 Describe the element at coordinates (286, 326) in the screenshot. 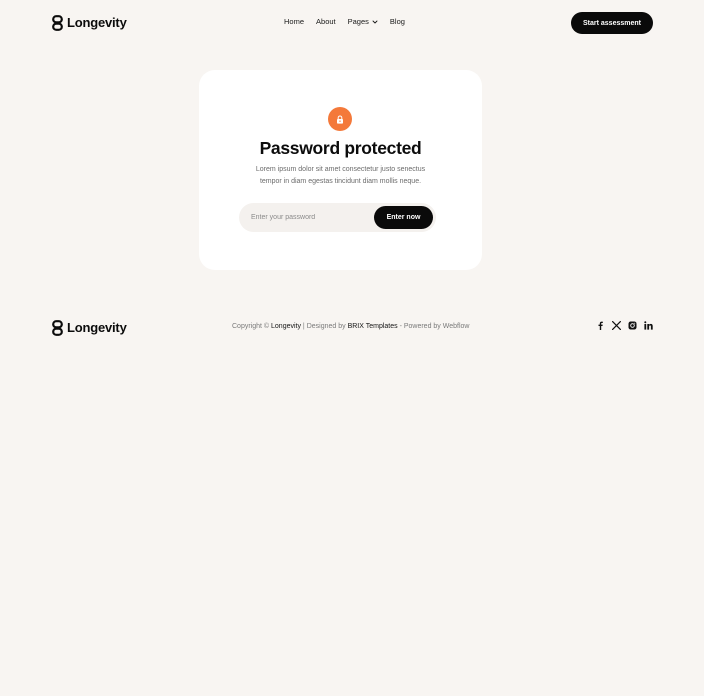

I see `copyright-brand-link: Longevity` at that location.